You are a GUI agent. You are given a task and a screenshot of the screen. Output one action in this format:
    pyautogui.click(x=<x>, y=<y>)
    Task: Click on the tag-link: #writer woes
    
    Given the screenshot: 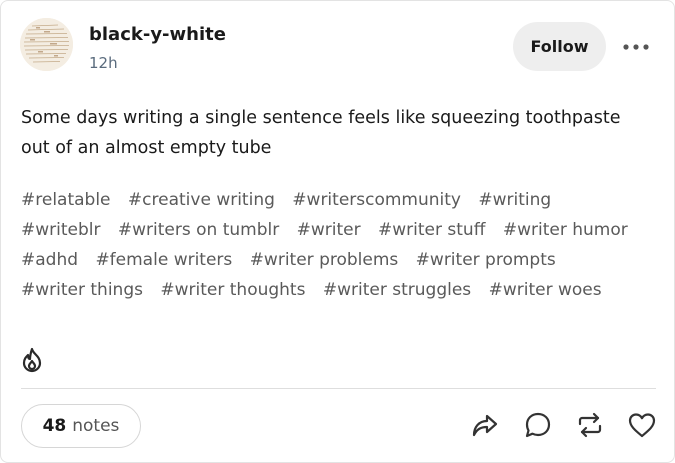 What is the action you would take?
    pyautogui.click(x=545, y=290)
    